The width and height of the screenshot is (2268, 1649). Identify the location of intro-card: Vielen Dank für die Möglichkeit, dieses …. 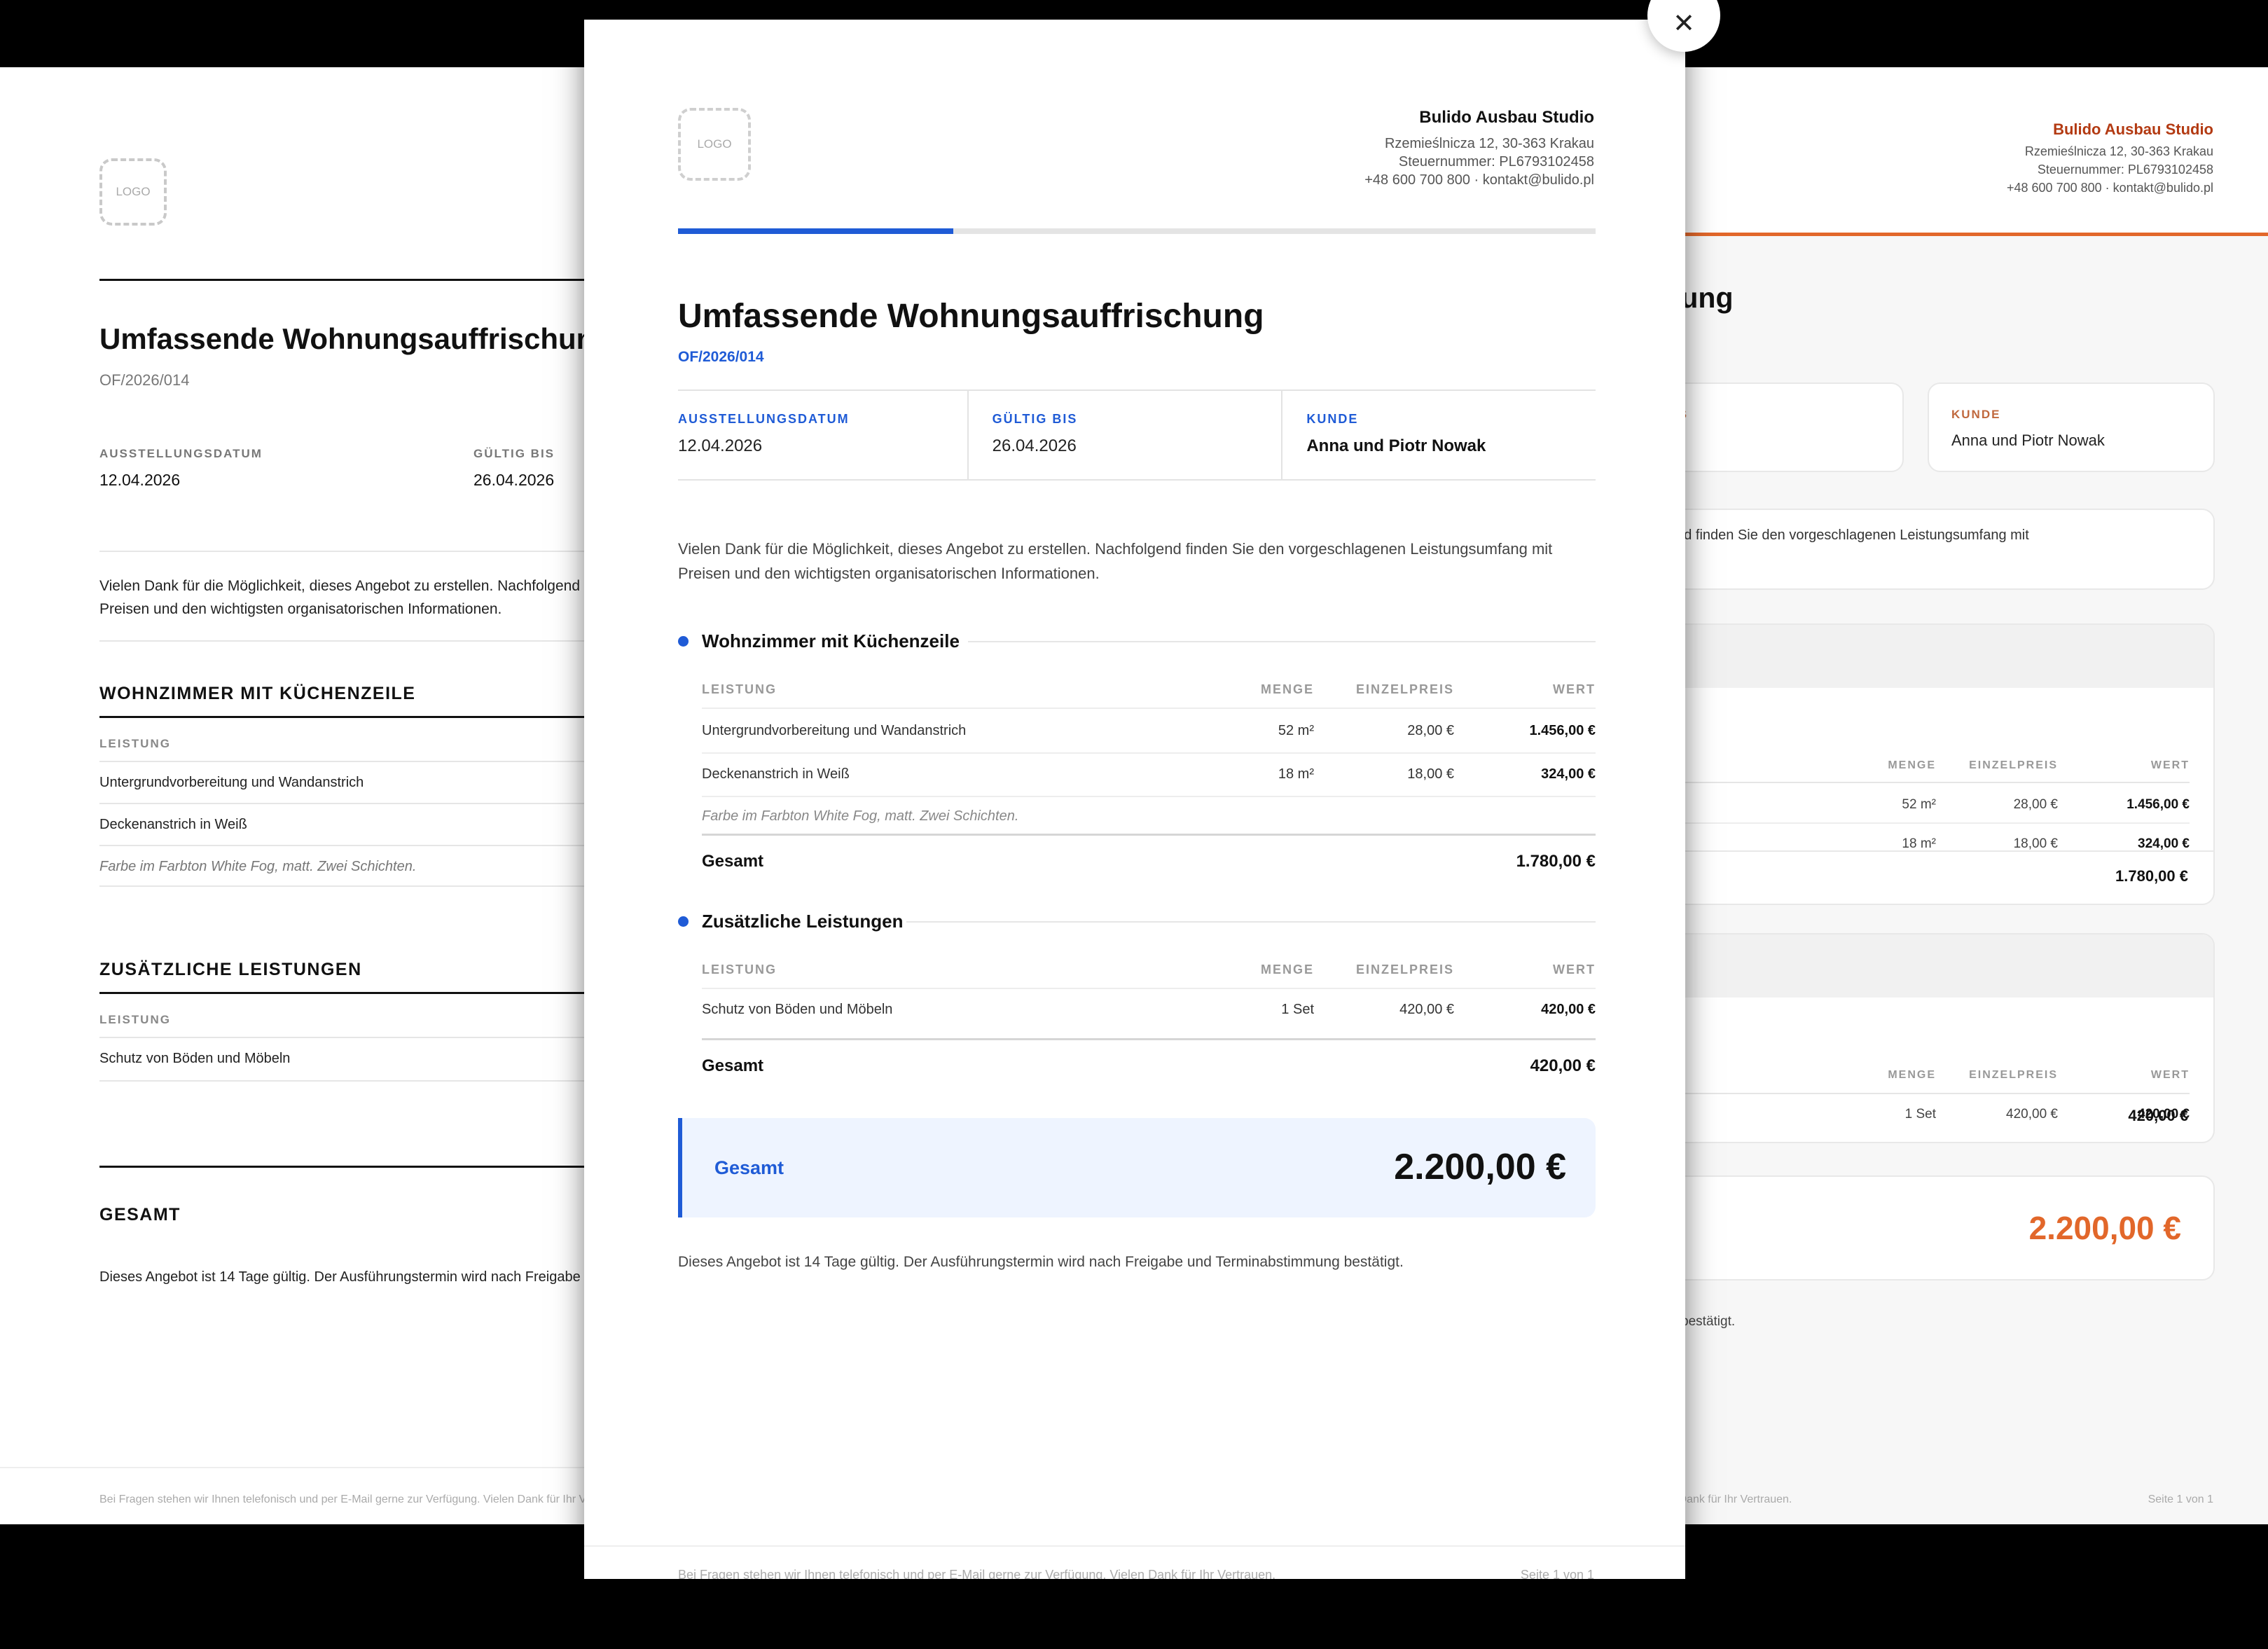
(1948, 549).